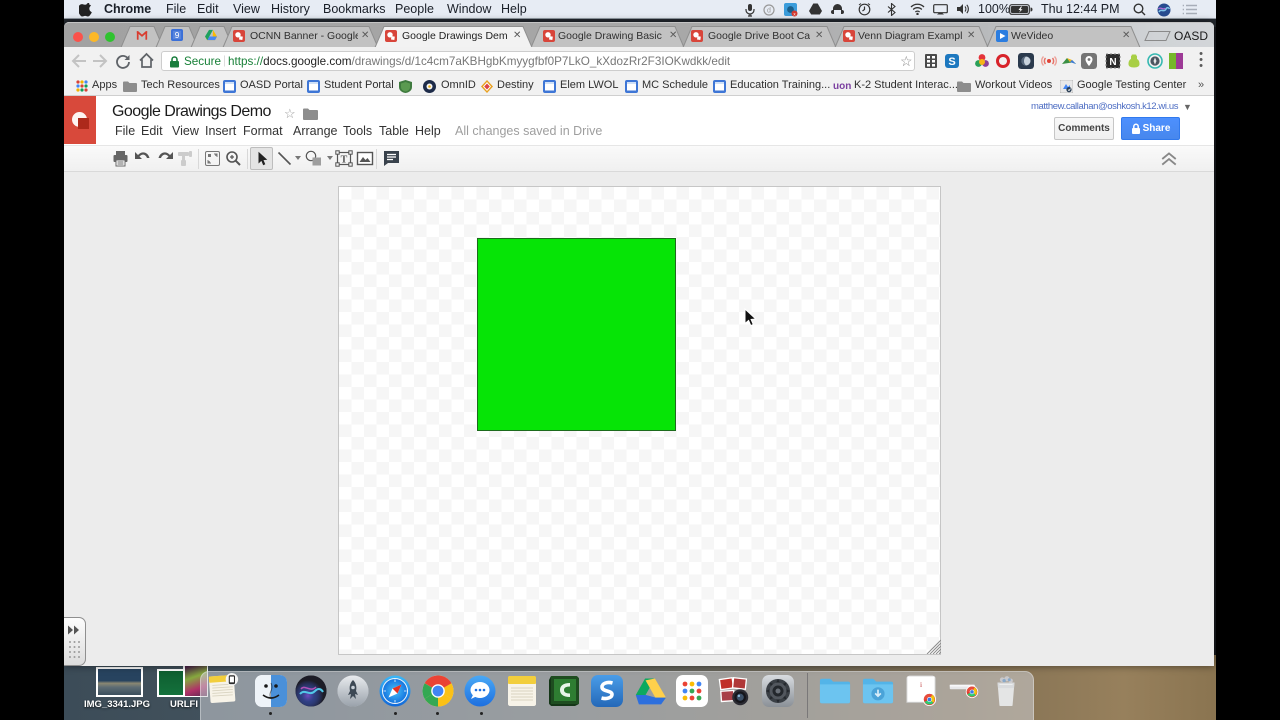  Describe the element at coordinates (344, 160) in the screenshot. I see `svg-text: T` at that location.